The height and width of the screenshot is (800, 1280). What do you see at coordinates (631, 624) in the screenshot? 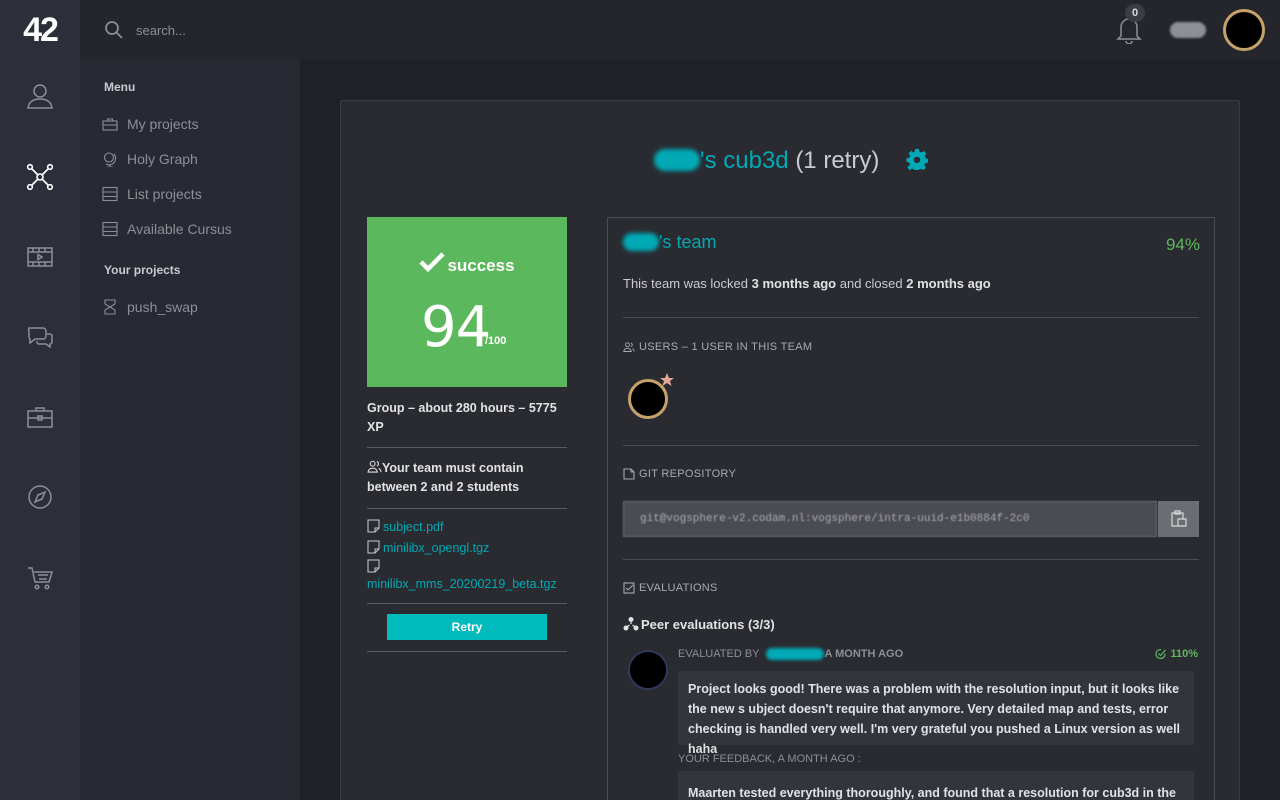
I see `peers-icon` at bounding box center [631, 624].